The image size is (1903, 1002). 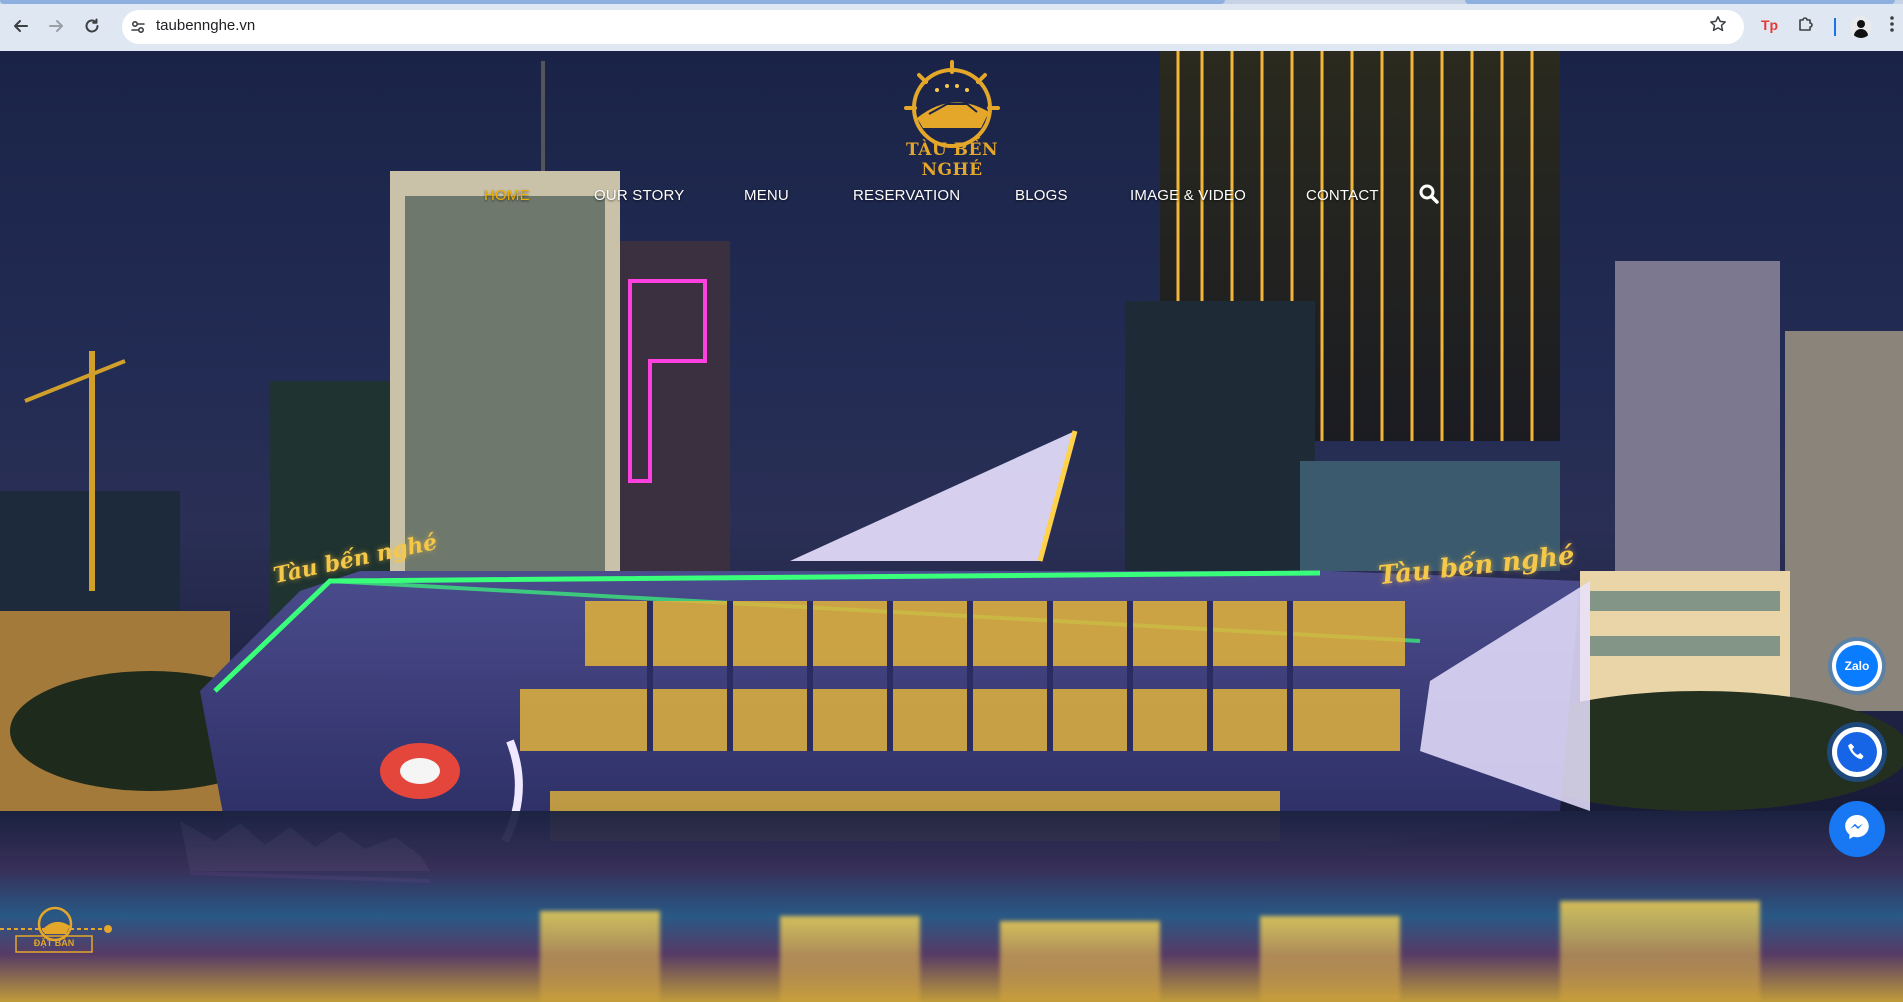 I want to click on nav-blogs: BLOGS, so click(x=1041, y=195).